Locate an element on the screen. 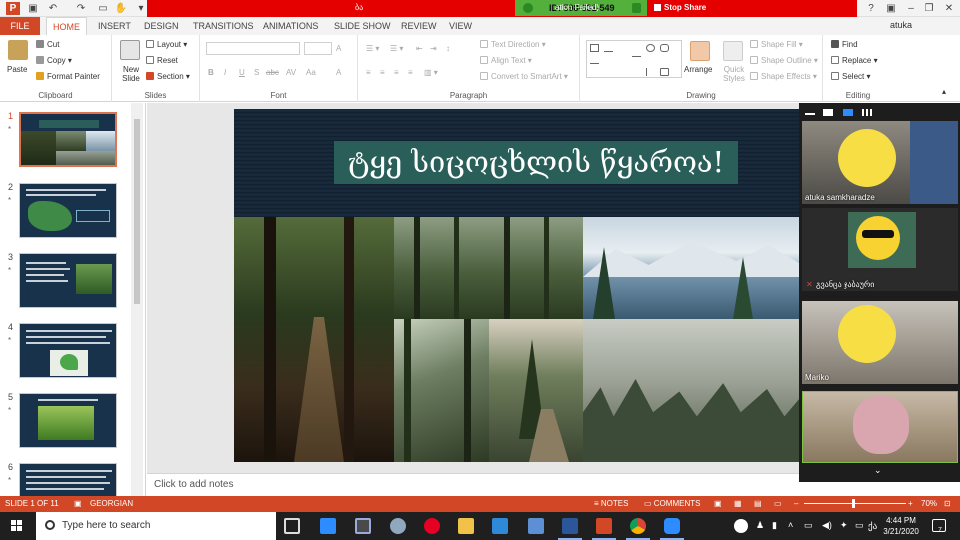  network-tray-icon: ▭ is located at coordinates (859, 525).